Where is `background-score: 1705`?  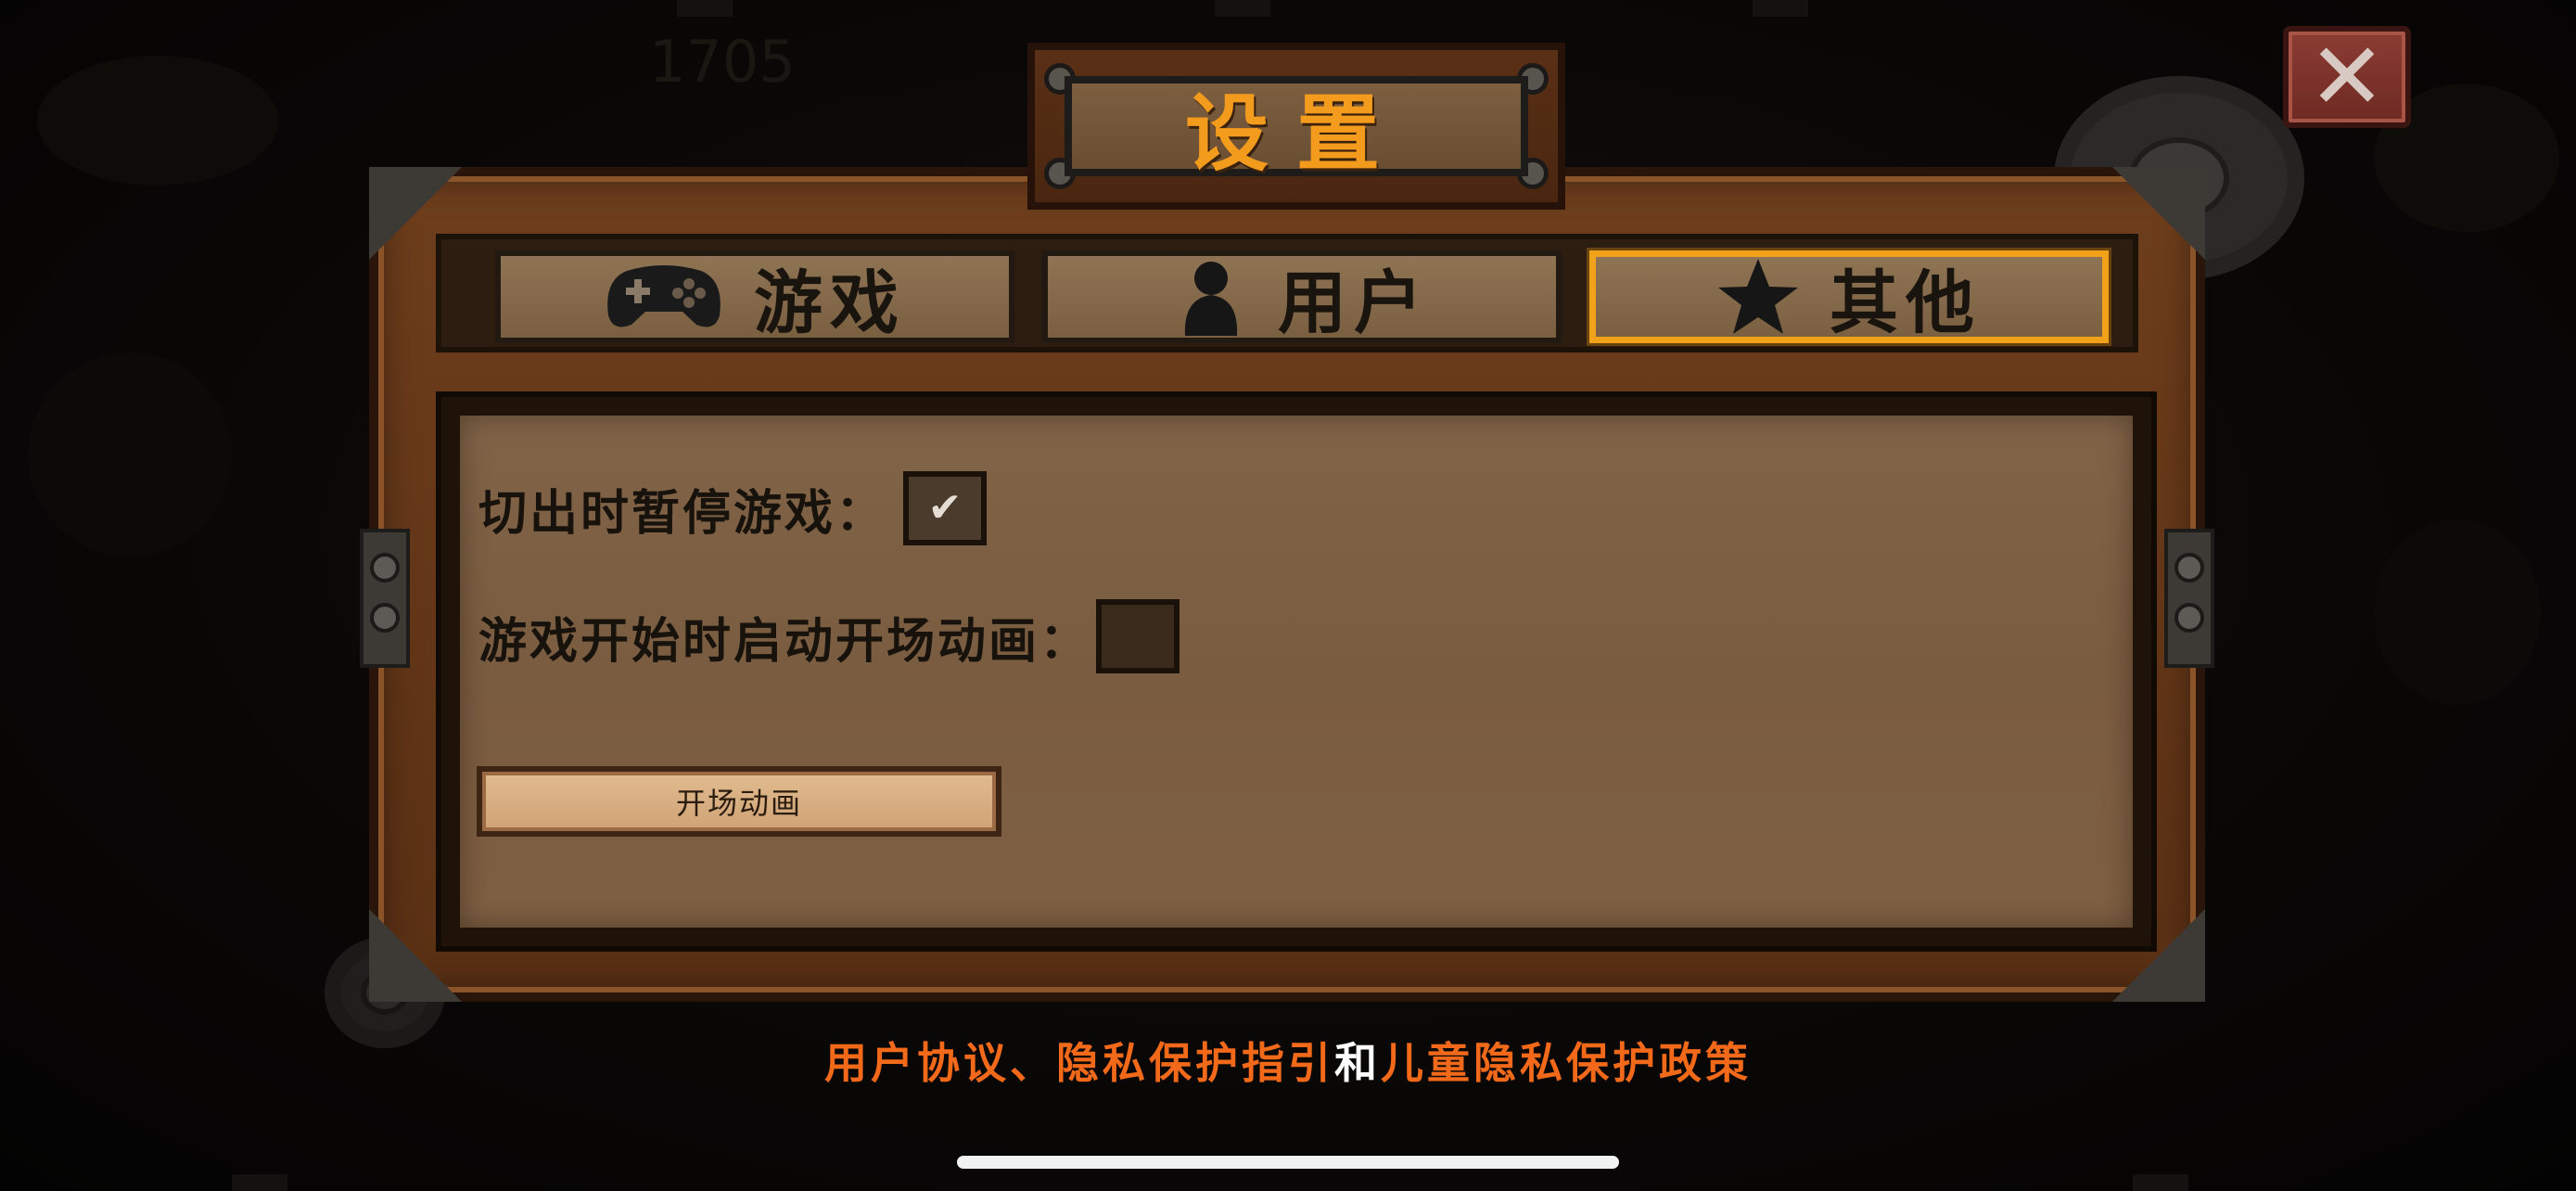
background-score: 1705 is located at coordinates (722, 62).